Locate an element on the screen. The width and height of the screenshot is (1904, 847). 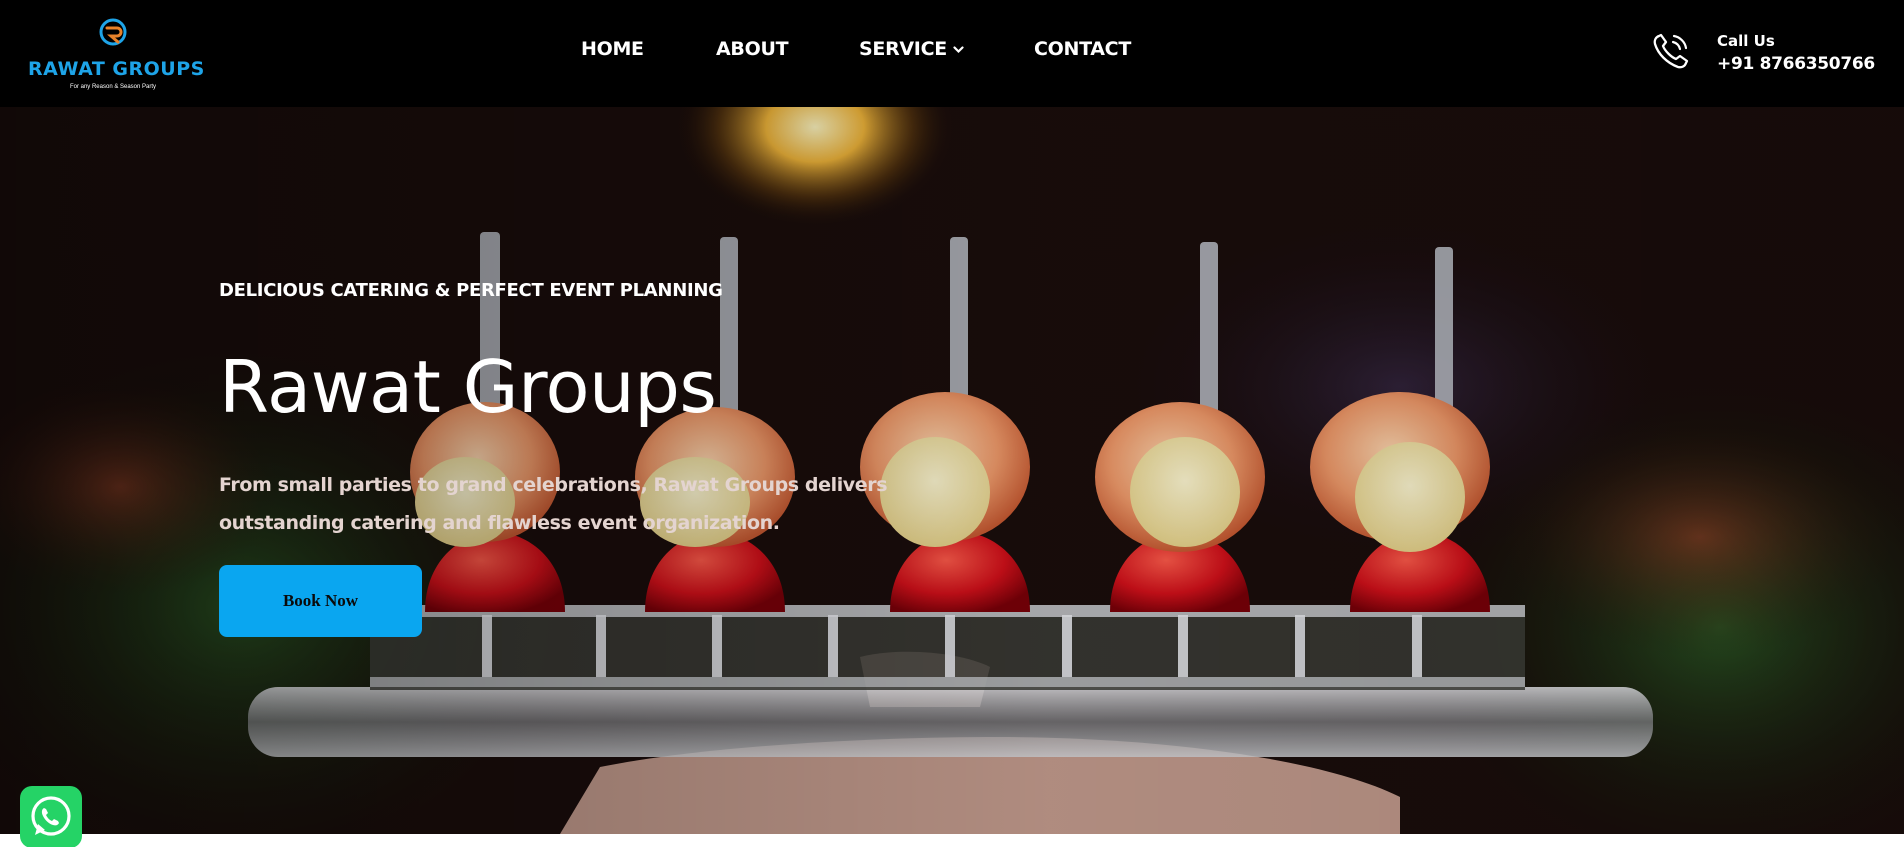
call-number: +91 8766350766 is located at coordinates (1796, 64).